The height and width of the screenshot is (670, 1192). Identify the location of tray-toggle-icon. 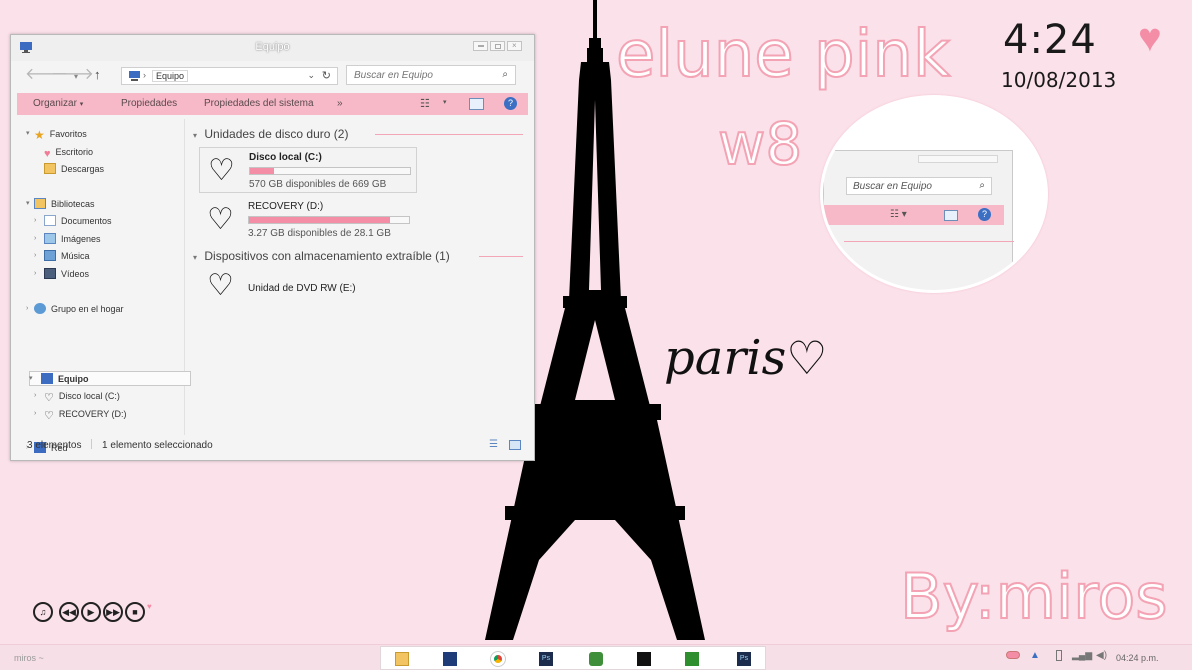
(1013, 655).